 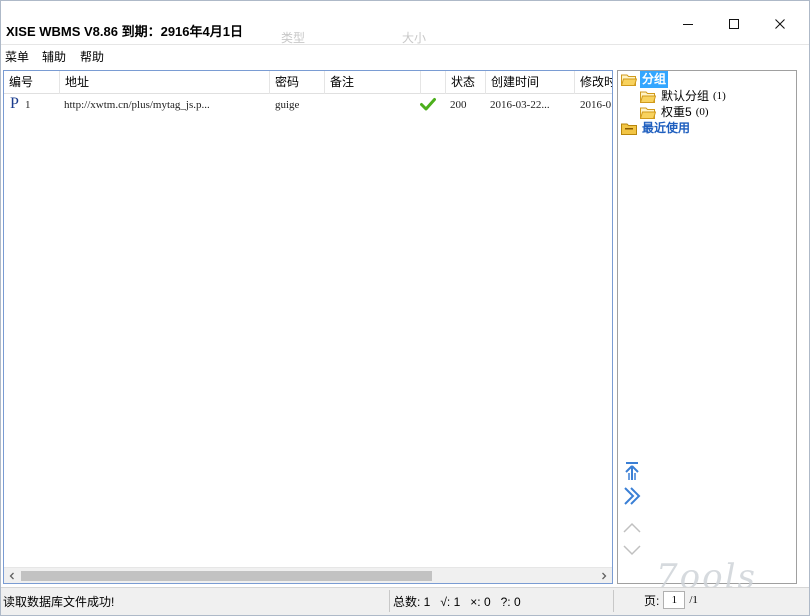 What do you see at coordinates (405, 56) in the screenshot?
I see `menu-bar: 菜单 辅助 帮助` at bounding box center [405, 56].